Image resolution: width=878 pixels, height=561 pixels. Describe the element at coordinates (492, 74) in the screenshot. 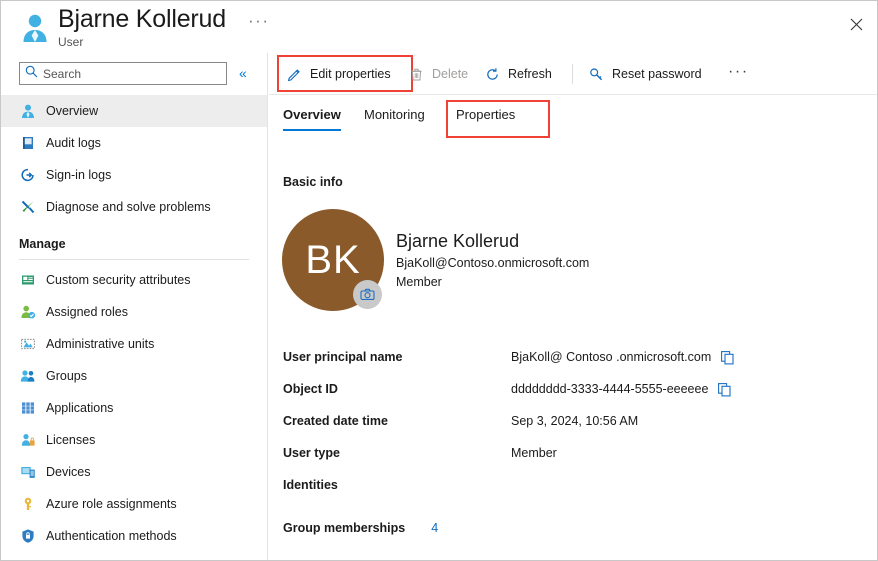

I see `refresh-icon` at that location.